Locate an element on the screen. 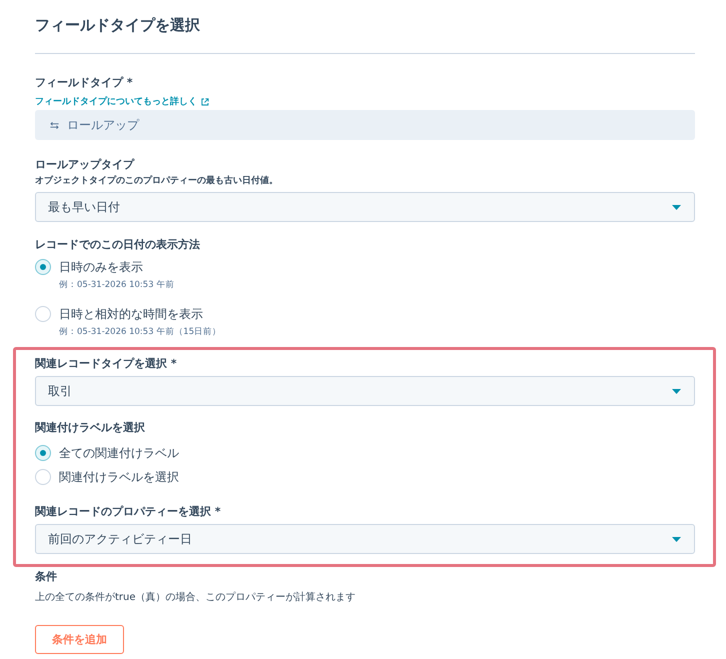 The image size is (726, 659). record-type-dropdown: 取引 is located at coordinates (365, 391).